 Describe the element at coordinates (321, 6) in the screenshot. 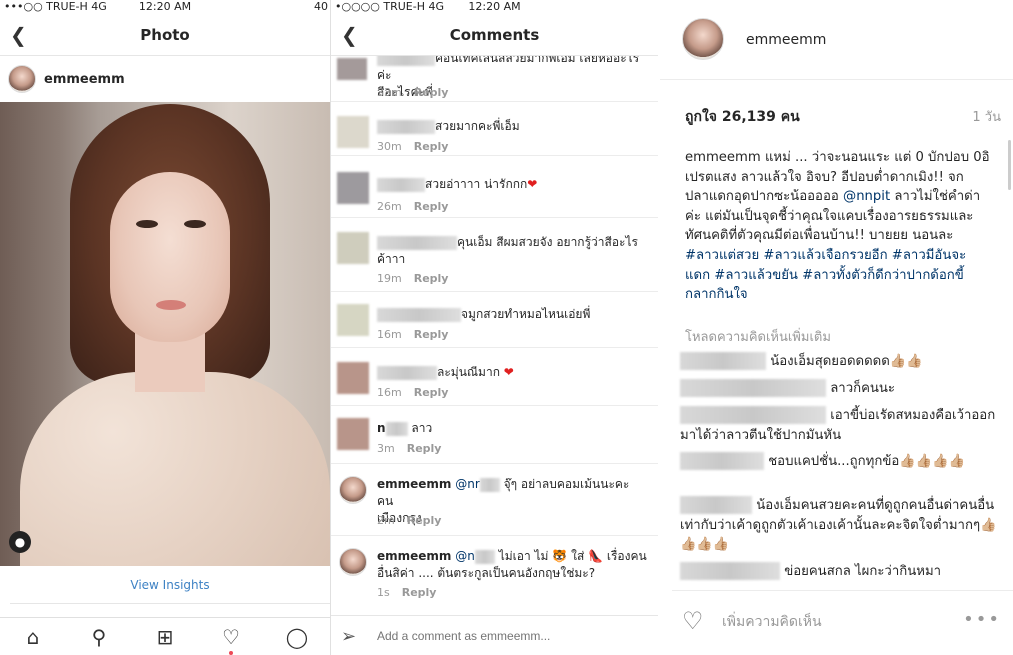

I see `status-right: 40` at that location.